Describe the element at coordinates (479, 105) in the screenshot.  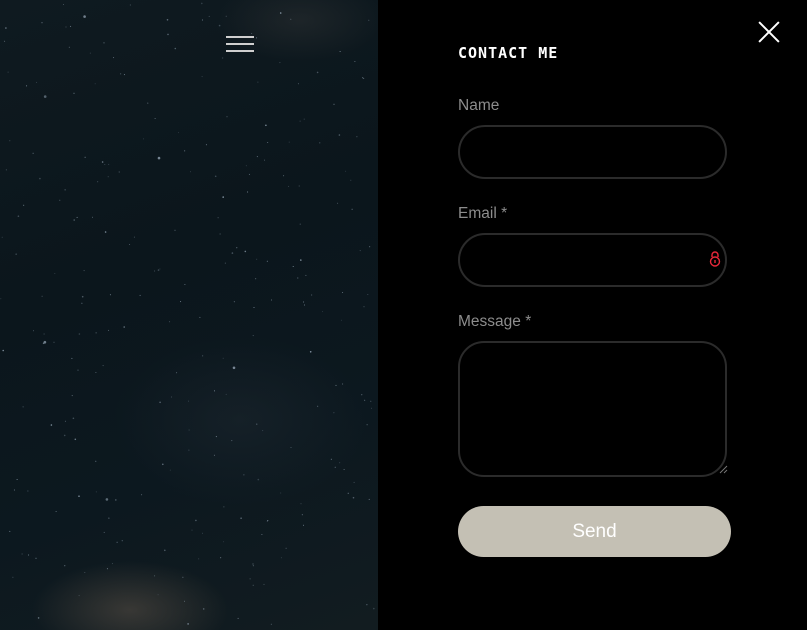
I see `name-label: Name` at that location.